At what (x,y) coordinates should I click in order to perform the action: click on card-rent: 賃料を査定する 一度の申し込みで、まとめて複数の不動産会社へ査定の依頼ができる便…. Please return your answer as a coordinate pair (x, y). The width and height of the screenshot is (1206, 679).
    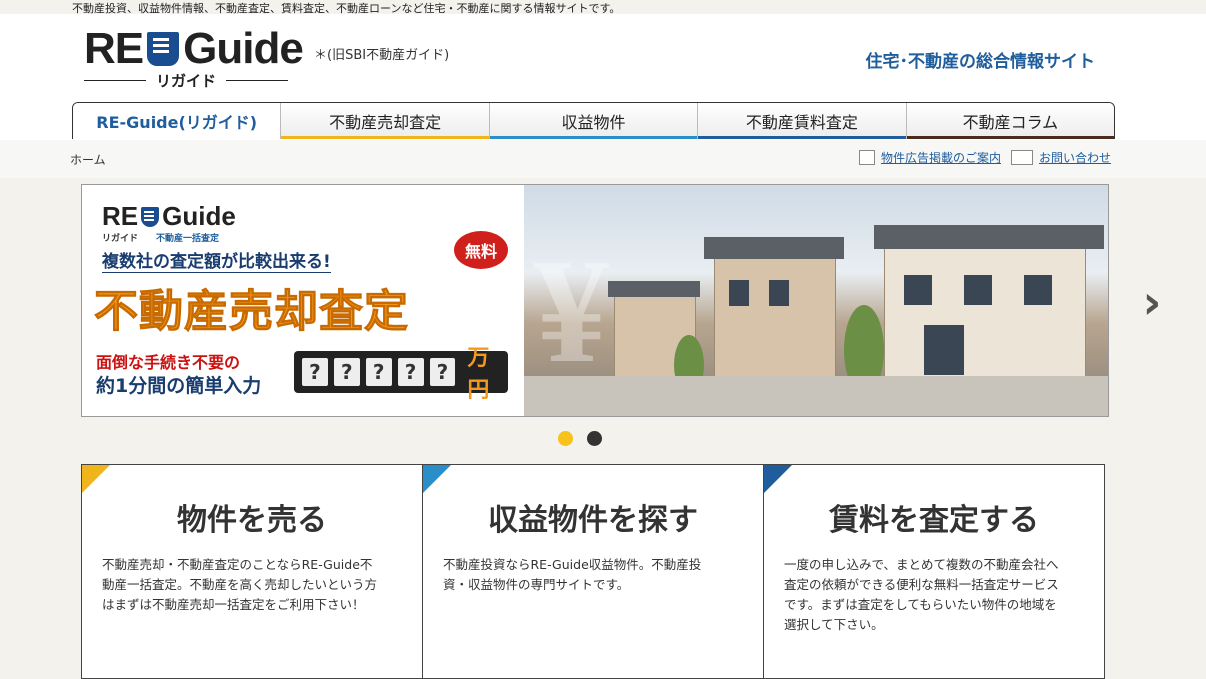
    Looking at the image, I should click on (934, 571).